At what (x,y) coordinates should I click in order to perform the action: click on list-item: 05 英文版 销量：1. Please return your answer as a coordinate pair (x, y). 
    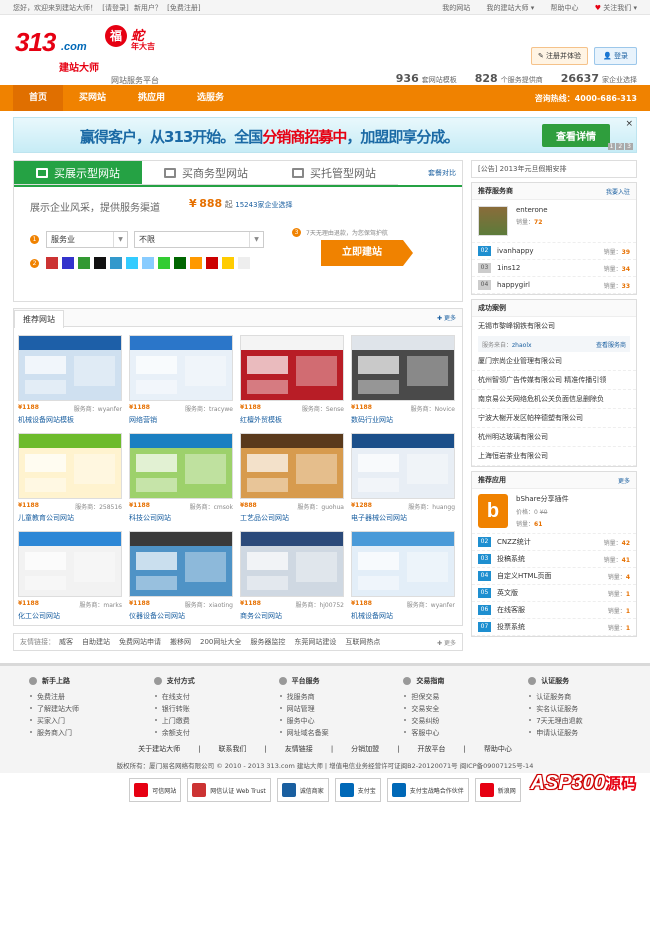
    Looking at the image, I should click on (554, 593).